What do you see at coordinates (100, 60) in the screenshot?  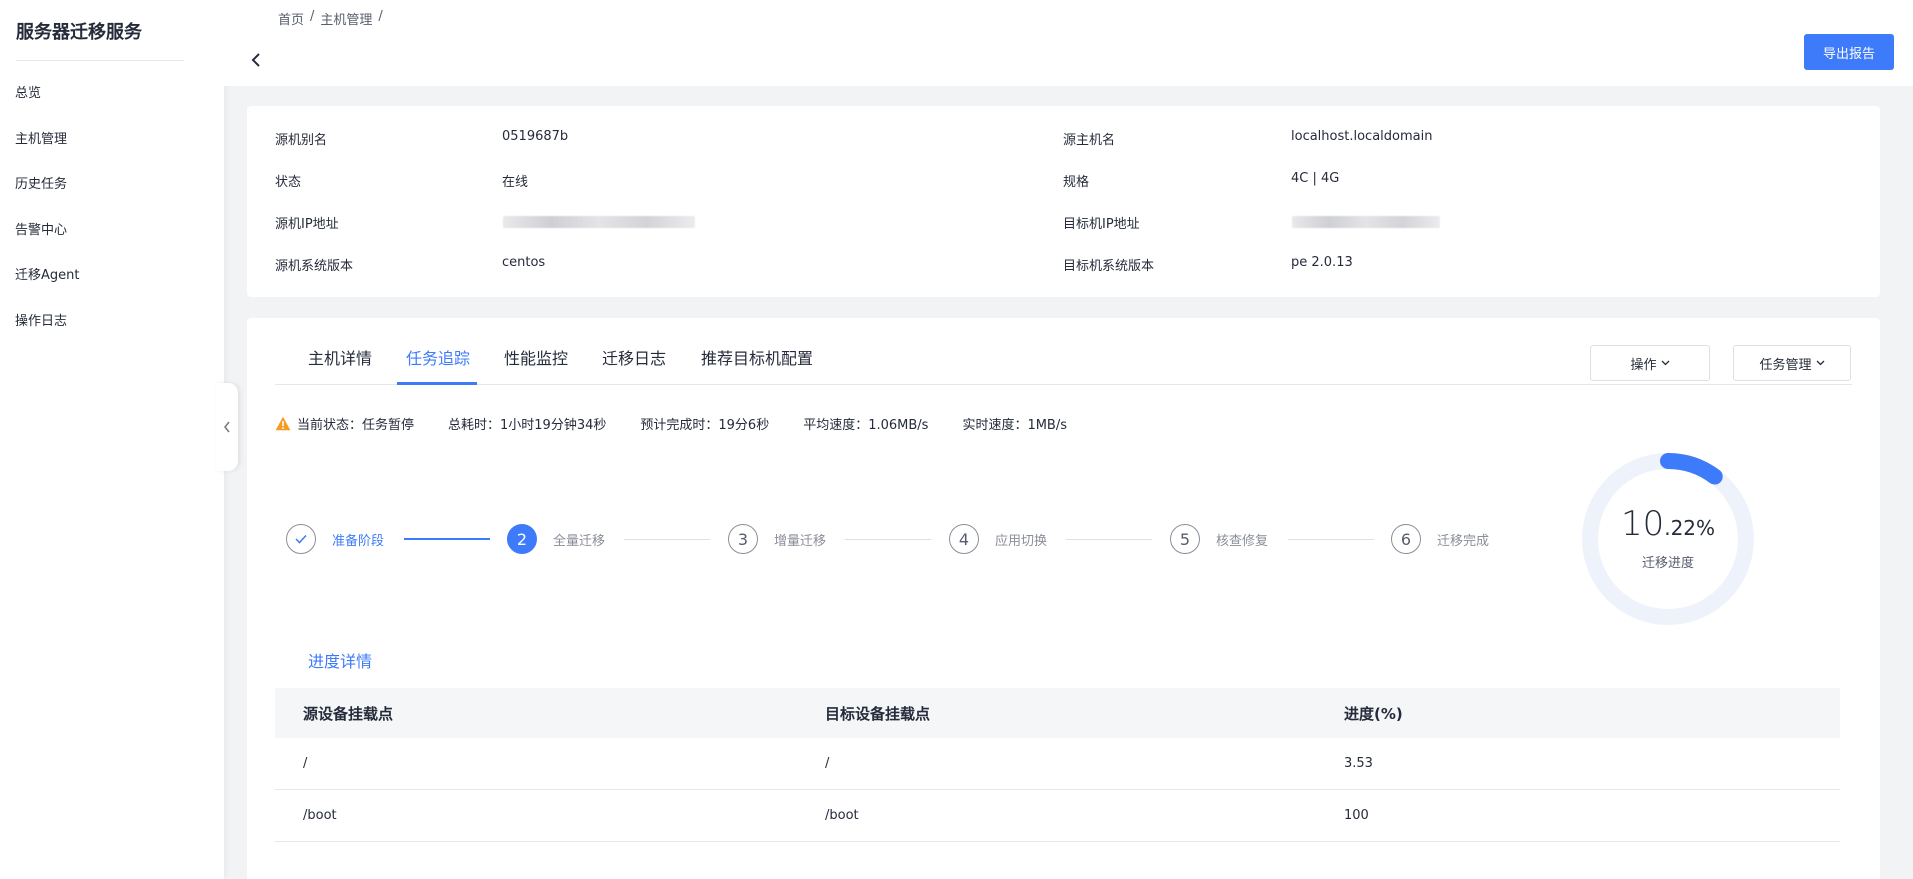 I see `sidebar-divider` at bounding box center [100, 60].